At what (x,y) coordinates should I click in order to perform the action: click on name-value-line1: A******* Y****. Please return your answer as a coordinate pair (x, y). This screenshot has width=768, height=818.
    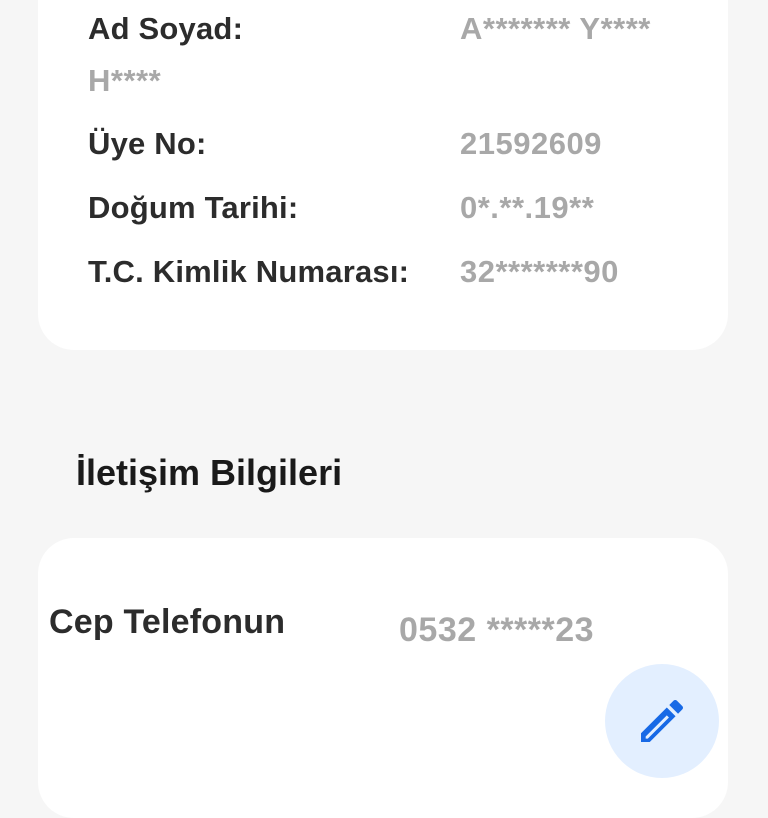
    Looking at the image, I should click on (555, 28).